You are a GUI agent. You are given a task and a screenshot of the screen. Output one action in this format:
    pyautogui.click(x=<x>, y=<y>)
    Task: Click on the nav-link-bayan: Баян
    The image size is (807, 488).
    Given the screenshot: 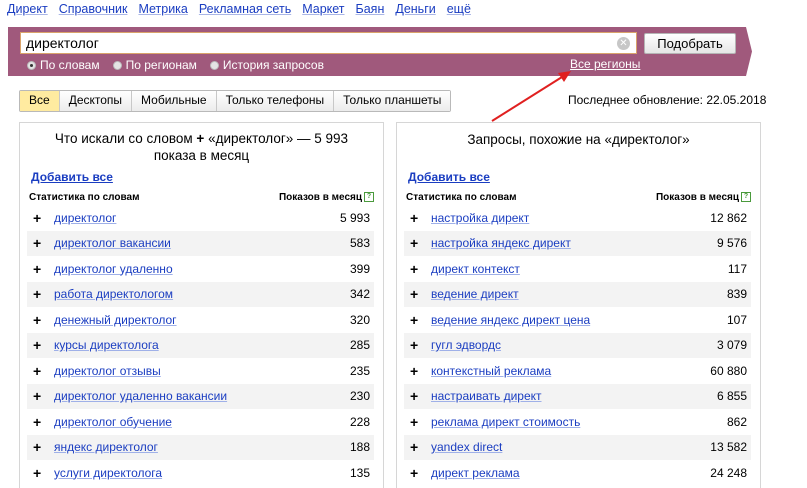 What is the action you would take?
    pyautogui.click(x=370, y=9)
    